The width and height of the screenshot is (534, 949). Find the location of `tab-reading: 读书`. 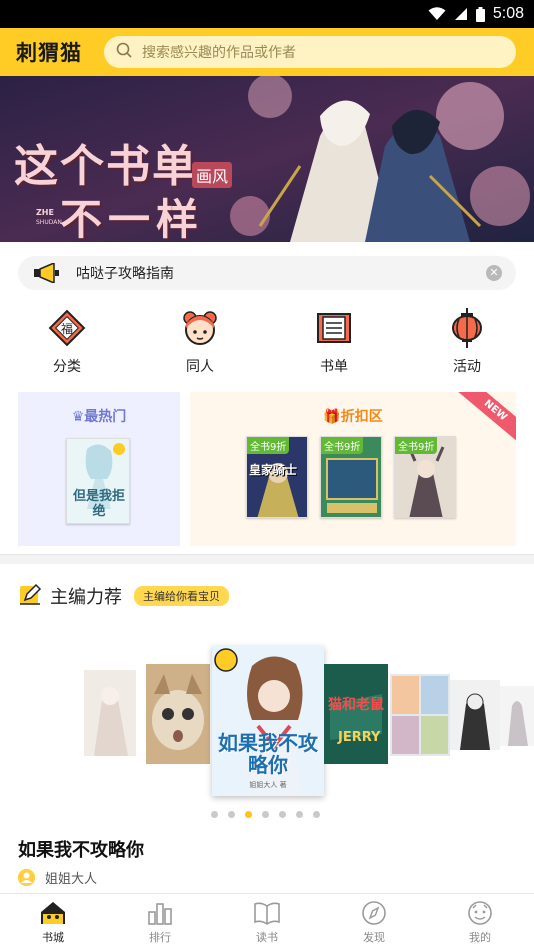

tab-reading: 读书 is located at coordinates (267, 922).